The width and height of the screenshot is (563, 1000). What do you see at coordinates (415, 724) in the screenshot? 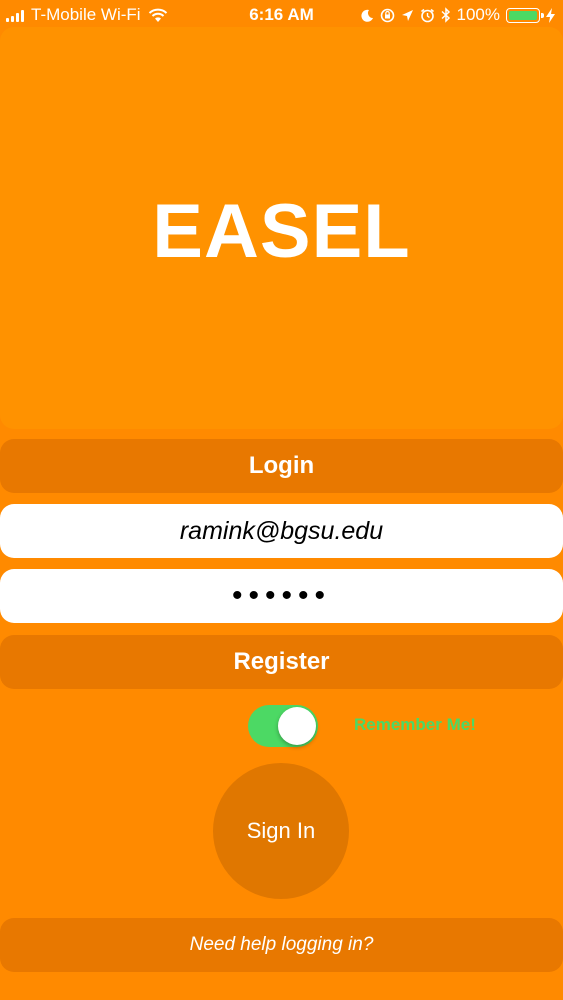
I see `remember-me-label: Remember Me!` at bounding box center [415, 724].